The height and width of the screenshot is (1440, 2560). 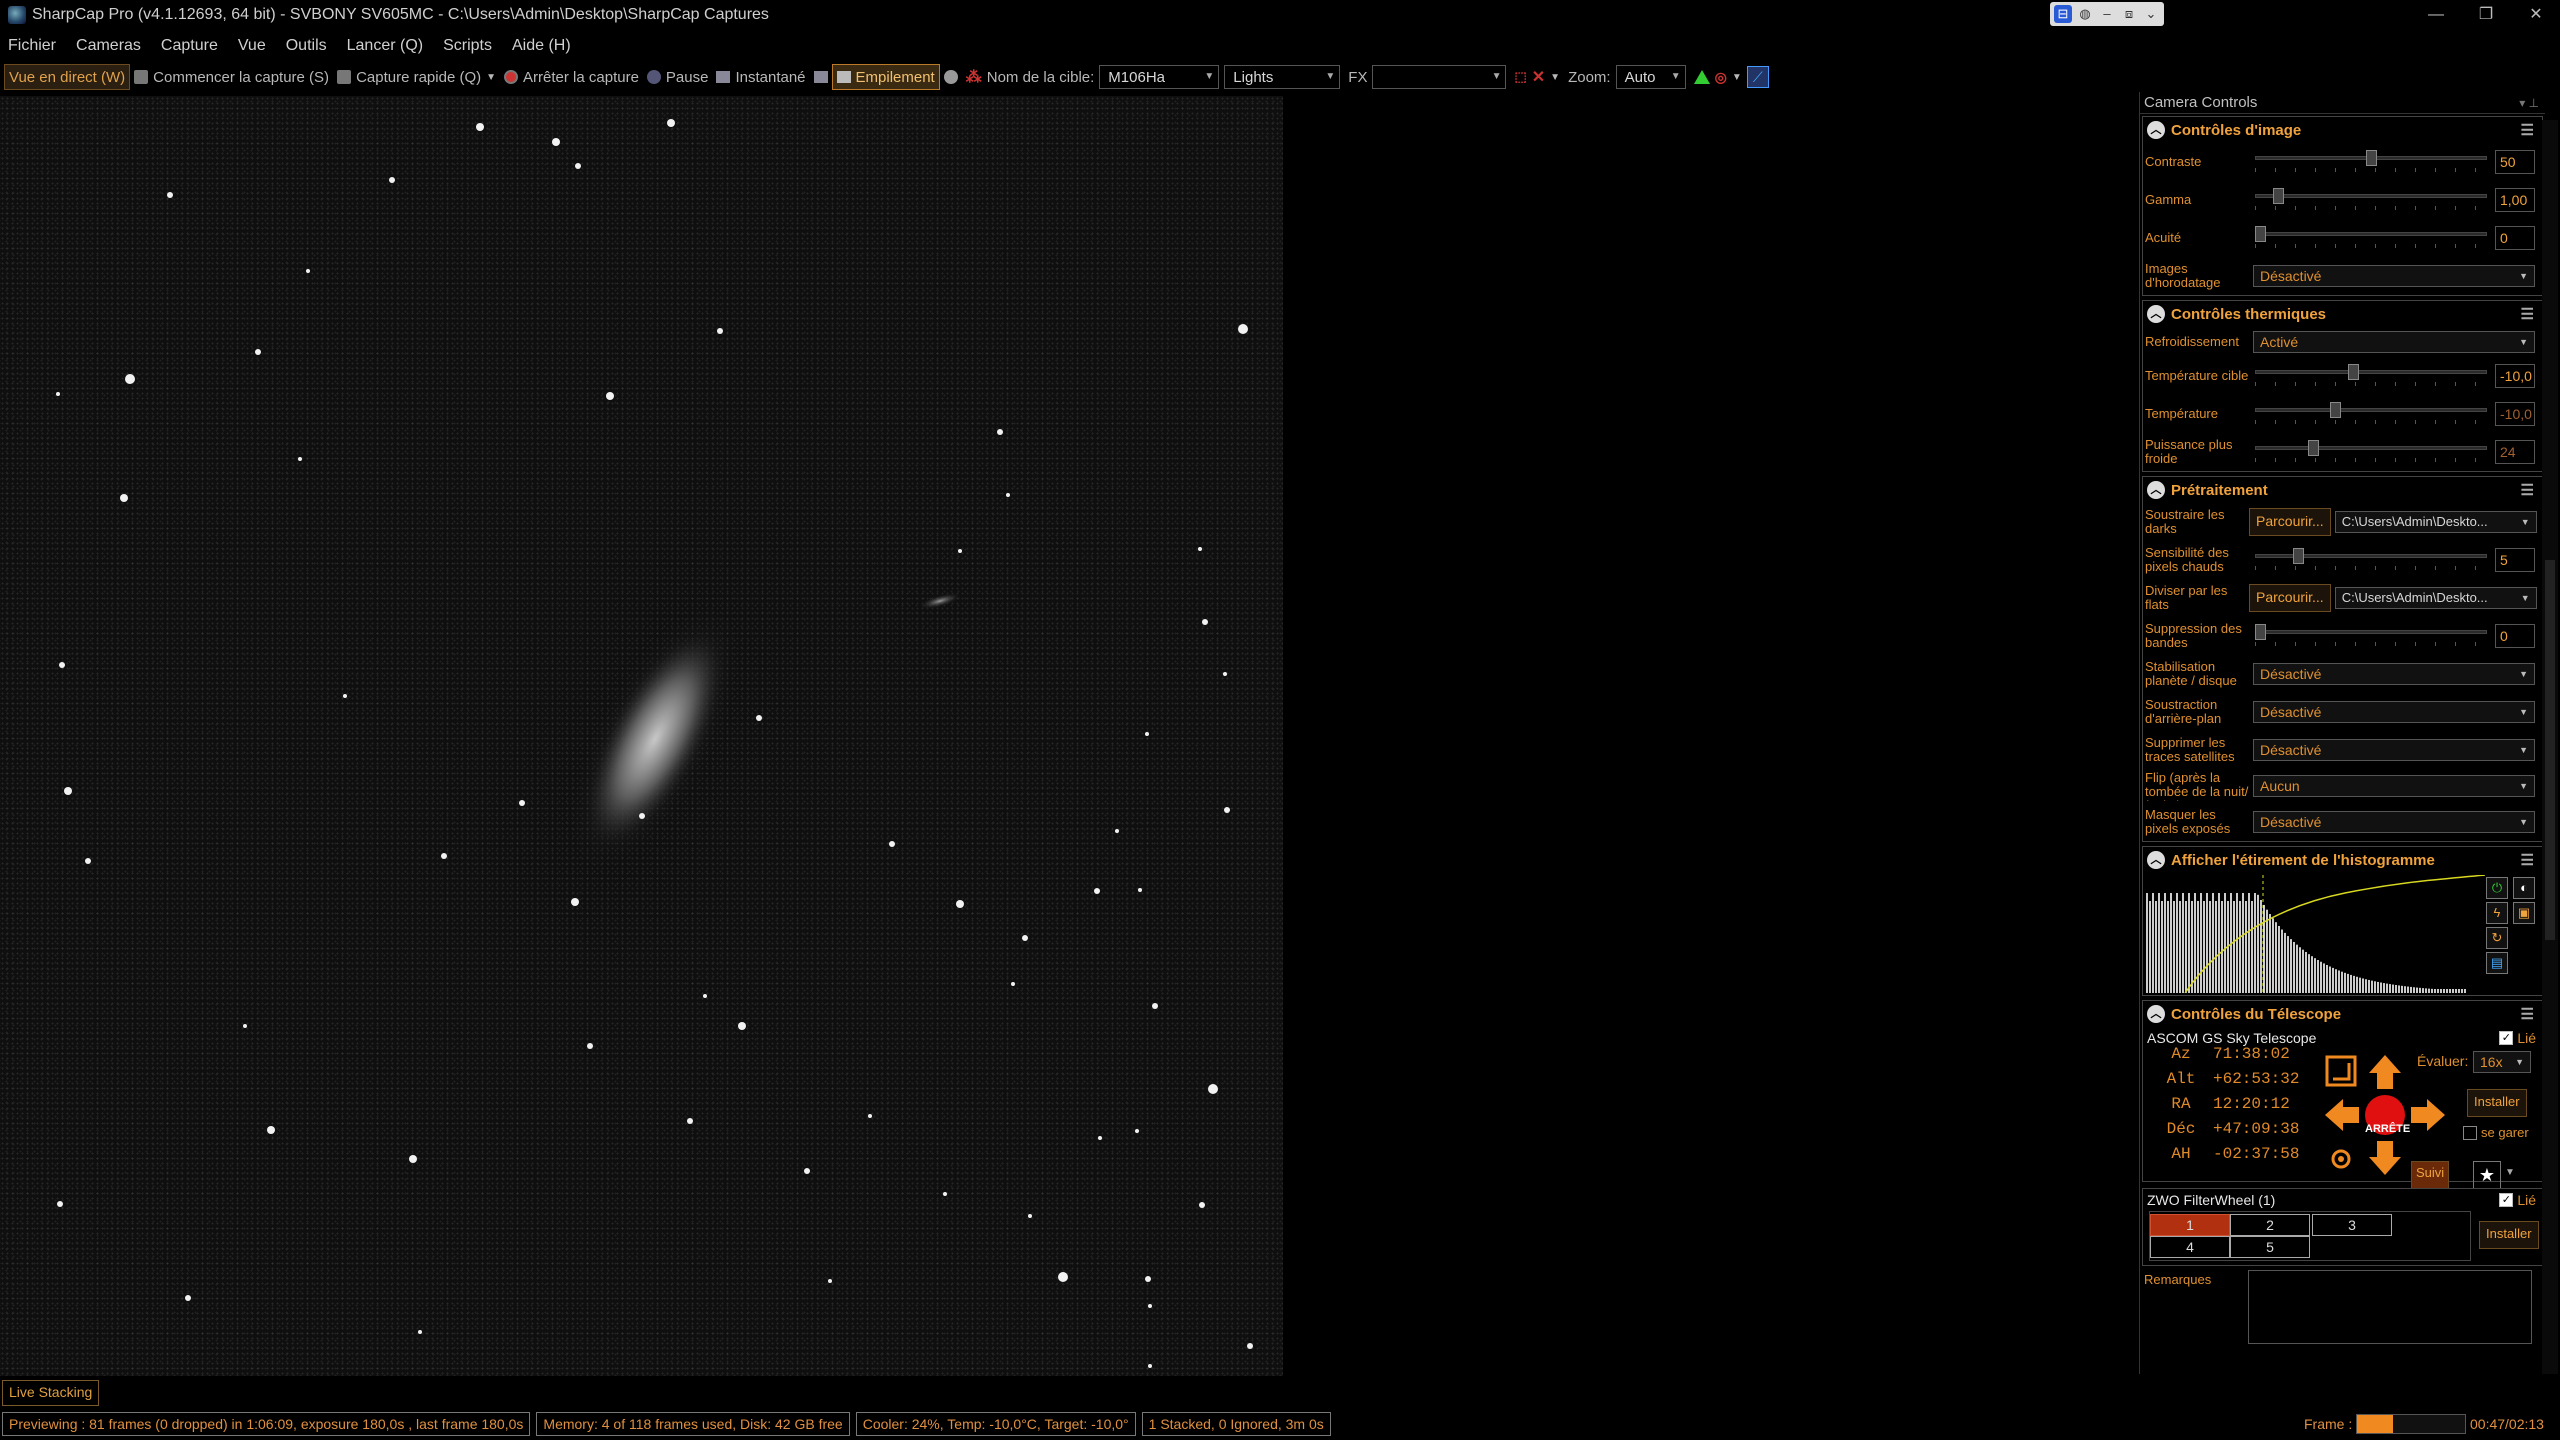 What do you see at coordinates (67, 77) in the screenshot?
I see `live-view-button: Vue en direct (W)` at bounding box center [67, 77].